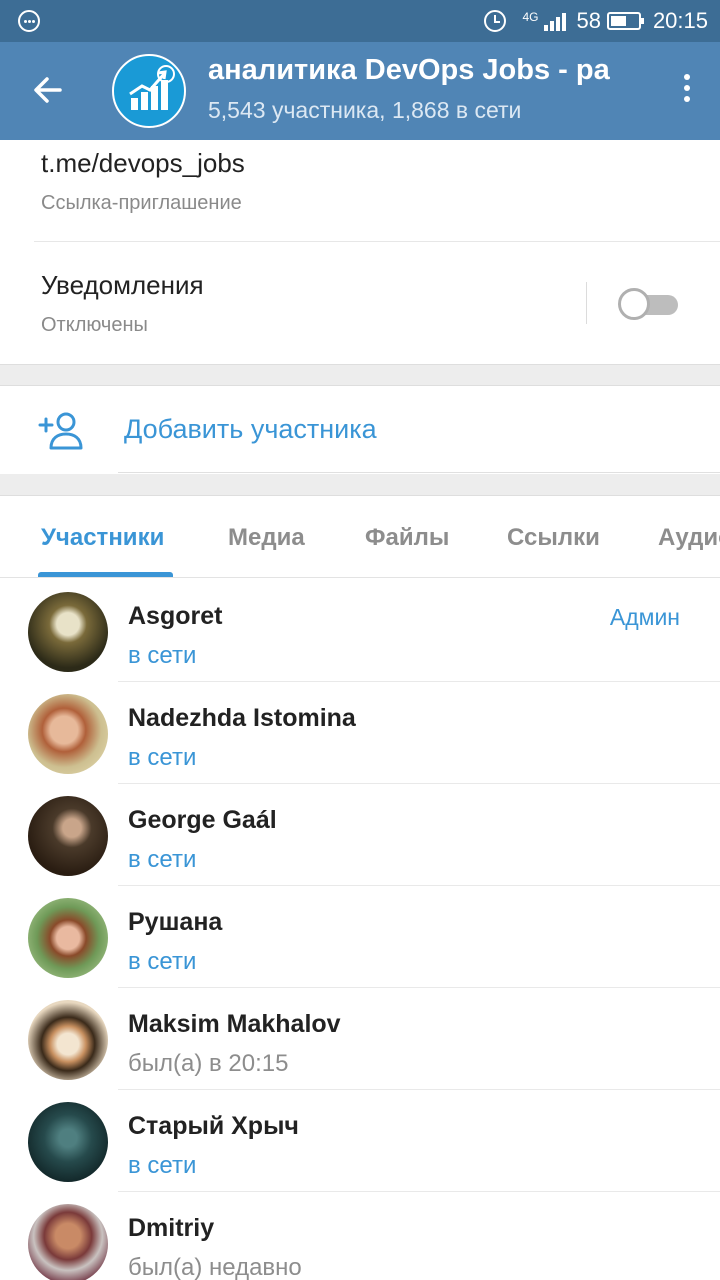  What do you see at coordinates (213, 1126) in the screenshot?
I see `member-name: Старый Хрыч` at bounding box center [213, 1126].